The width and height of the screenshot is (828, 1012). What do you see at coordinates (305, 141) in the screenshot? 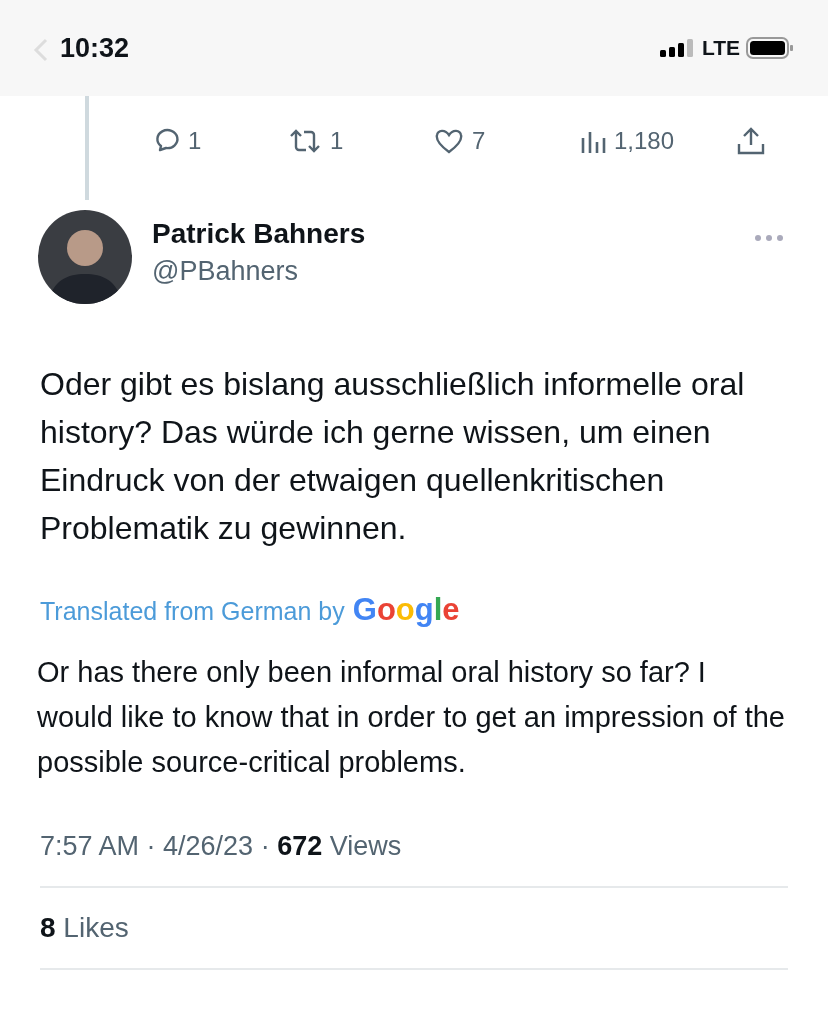
I see `retweet-icon` at bounding box center [305, 141].